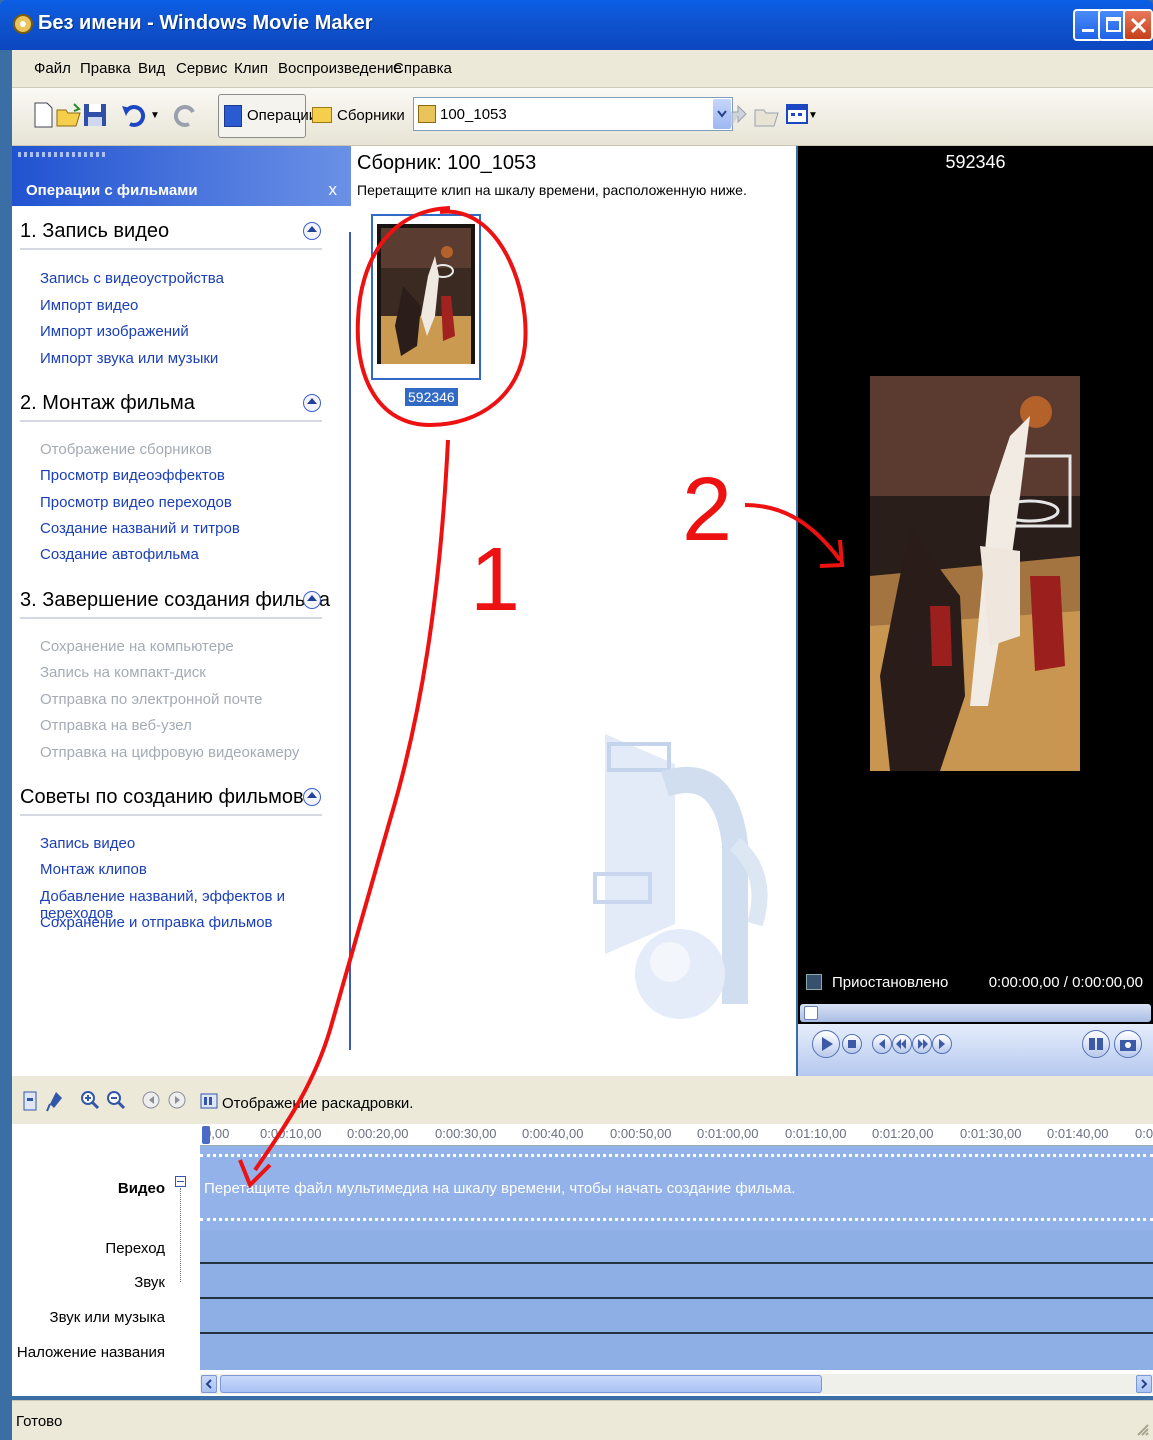  I want to click on window-title: Без имени - Windows Movie Maker, so click(205, 23).